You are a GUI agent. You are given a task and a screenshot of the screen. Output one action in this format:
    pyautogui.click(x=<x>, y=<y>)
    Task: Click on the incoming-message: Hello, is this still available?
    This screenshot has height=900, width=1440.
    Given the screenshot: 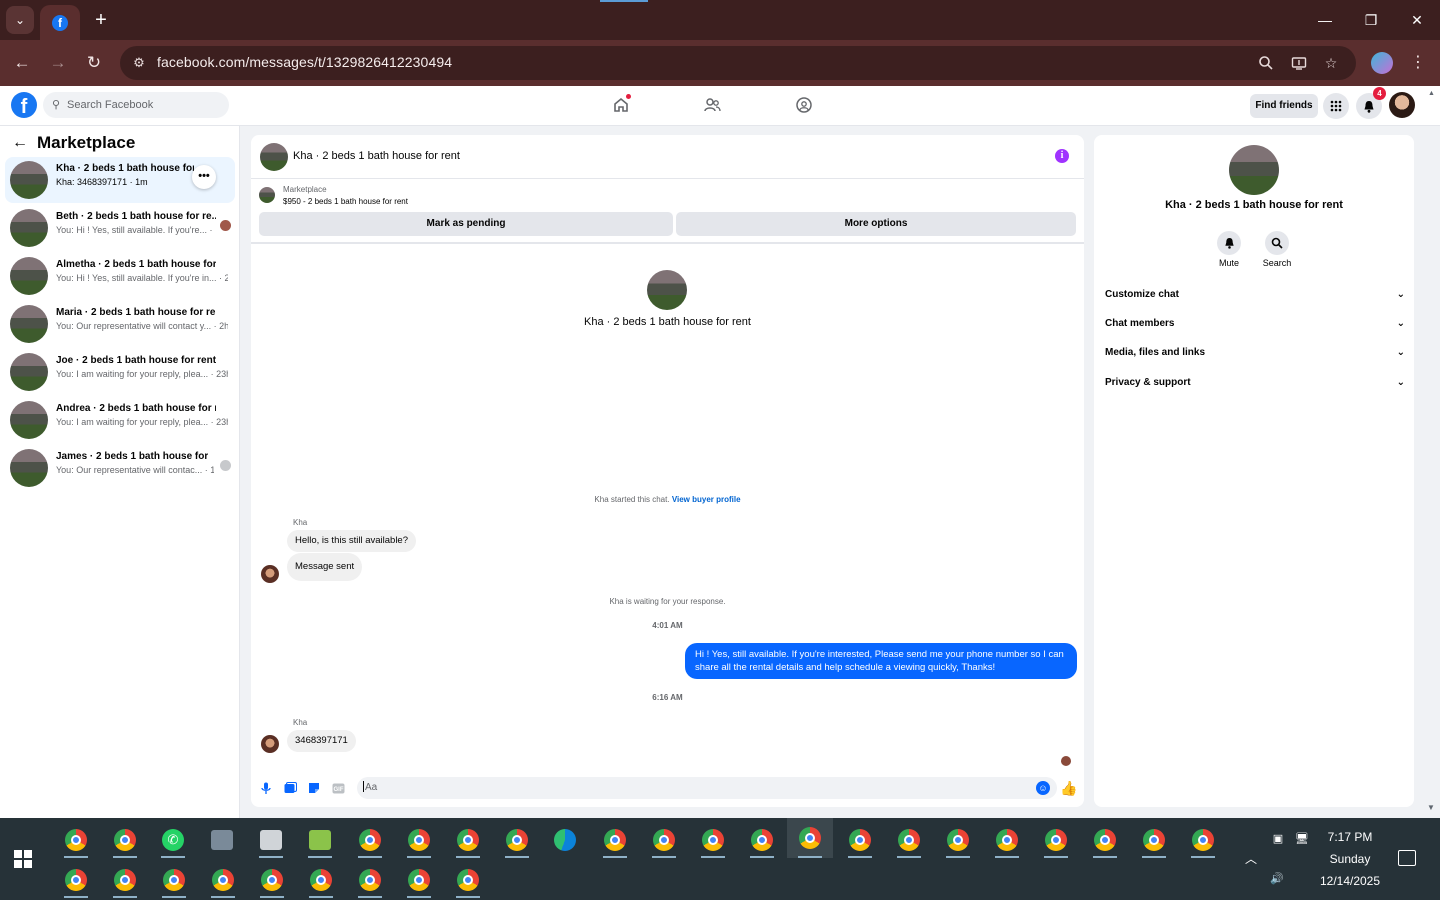 What is the action you would take?
    pyautogui.click(x=351, y=541)
    